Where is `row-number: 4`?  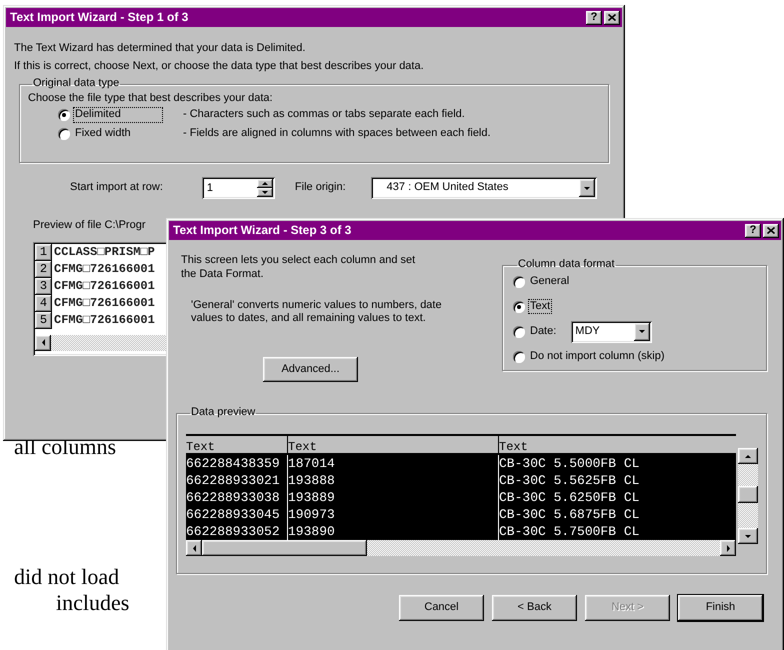
row-number: 4 is located at coordinates (43, 303).